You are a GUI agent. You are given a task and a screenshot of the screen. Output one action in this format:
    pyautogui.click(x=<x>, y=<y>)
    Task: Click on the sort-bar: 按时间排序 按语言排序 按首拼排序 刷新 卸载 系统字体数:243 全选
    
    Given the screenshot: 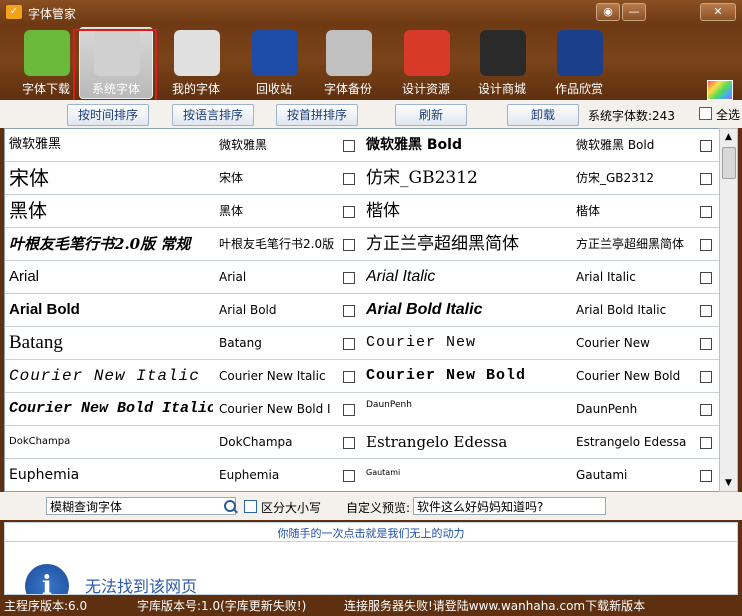 What is the action you would take?
    pyautogui.click(x=371, y=114)
    